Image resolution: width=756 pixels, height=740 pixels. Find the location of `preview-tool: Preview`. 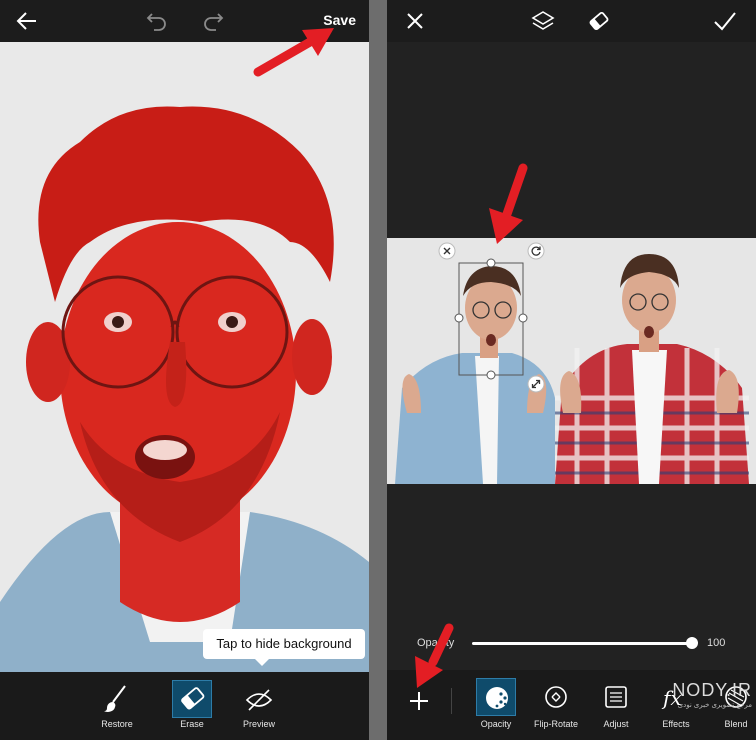

preview-tool: Preview is located at coordinates (259, 706).